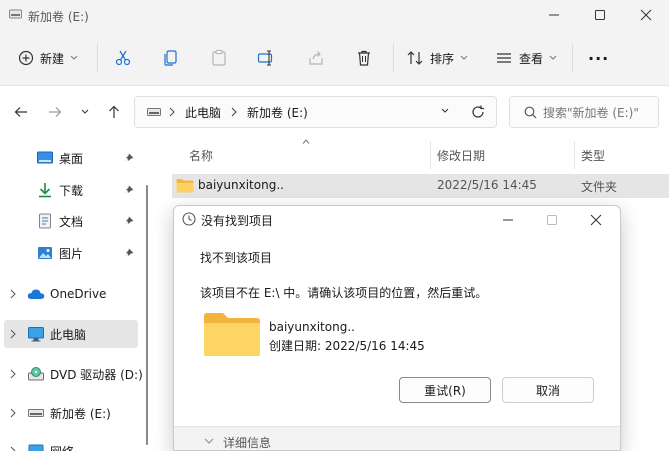 This screenshot has width=669, height=451. Describe the element at coordinates (420, 186) in the screenshot. I see `table-row: baiyunxitong.. 2022/5/16 14:45 文件夹` at that location.